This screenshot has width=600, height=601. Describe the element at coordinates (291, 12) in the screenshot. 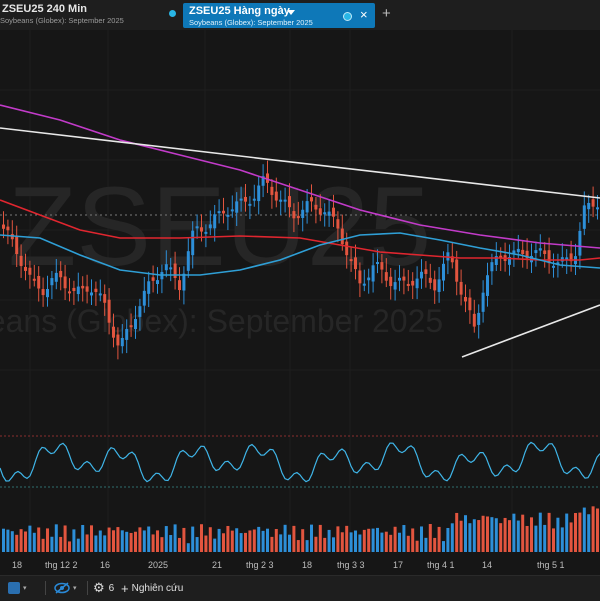

I see `chevron-down-icon` at that location.